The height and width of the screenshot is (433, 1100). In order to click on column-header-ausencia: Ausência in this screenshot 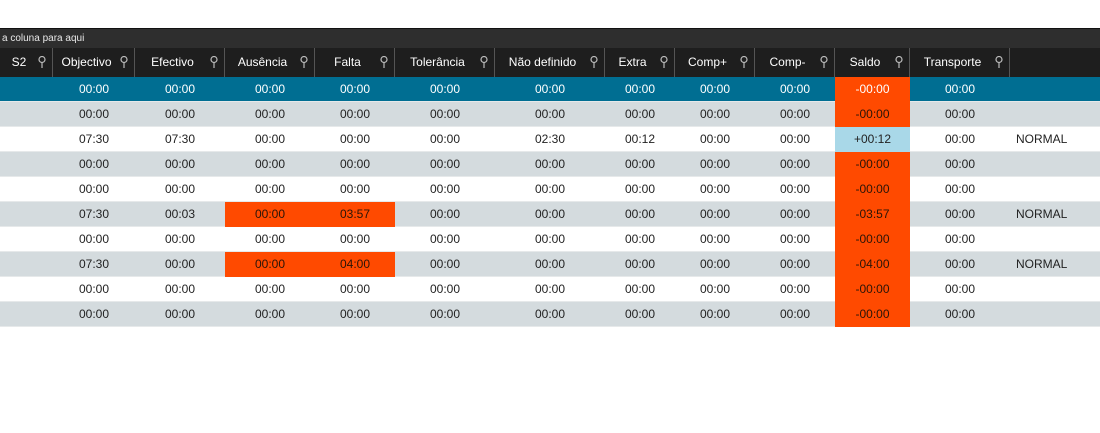, I will do `click(270, 62)`.